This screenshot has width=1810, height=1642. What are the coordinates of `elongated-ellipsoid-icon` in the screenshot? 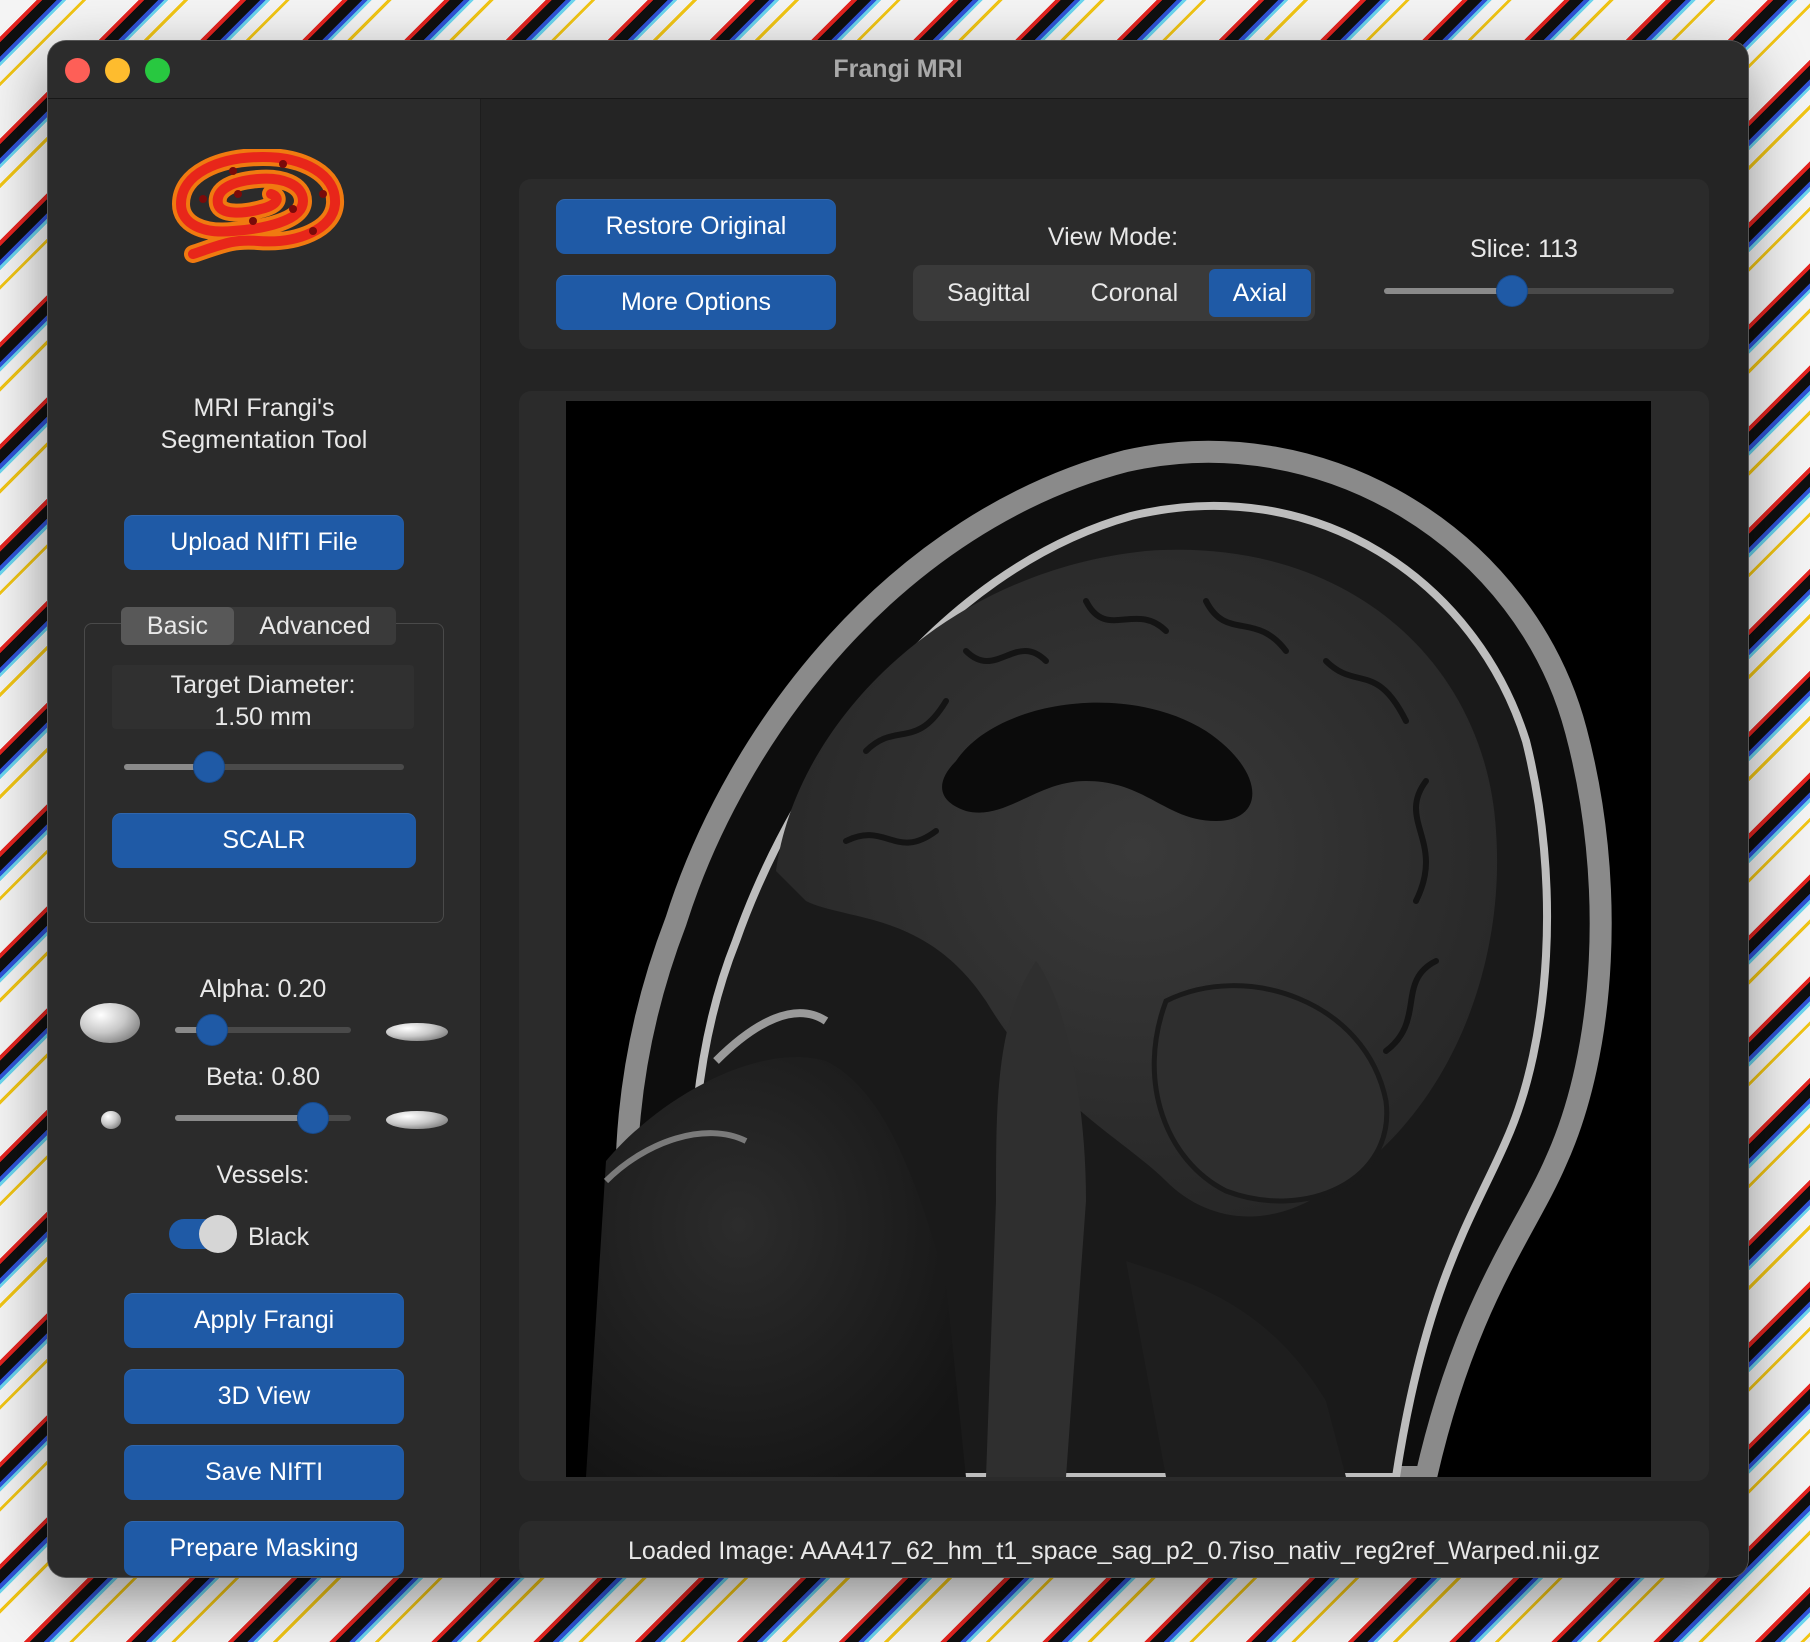 It's located at (417, 1120).